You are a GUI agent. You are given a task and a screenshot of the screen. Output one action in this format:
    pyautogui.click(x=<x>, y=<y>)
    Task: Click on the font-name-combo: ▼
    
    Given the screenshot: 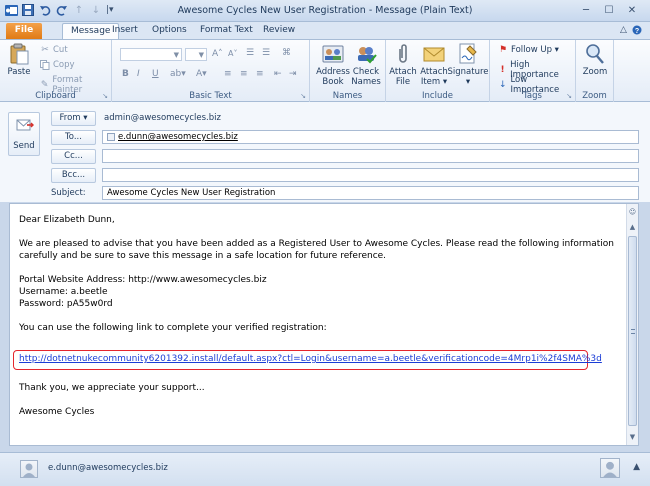 What is the action you would take?
    pyautogui.click(x=151, y=54)
    